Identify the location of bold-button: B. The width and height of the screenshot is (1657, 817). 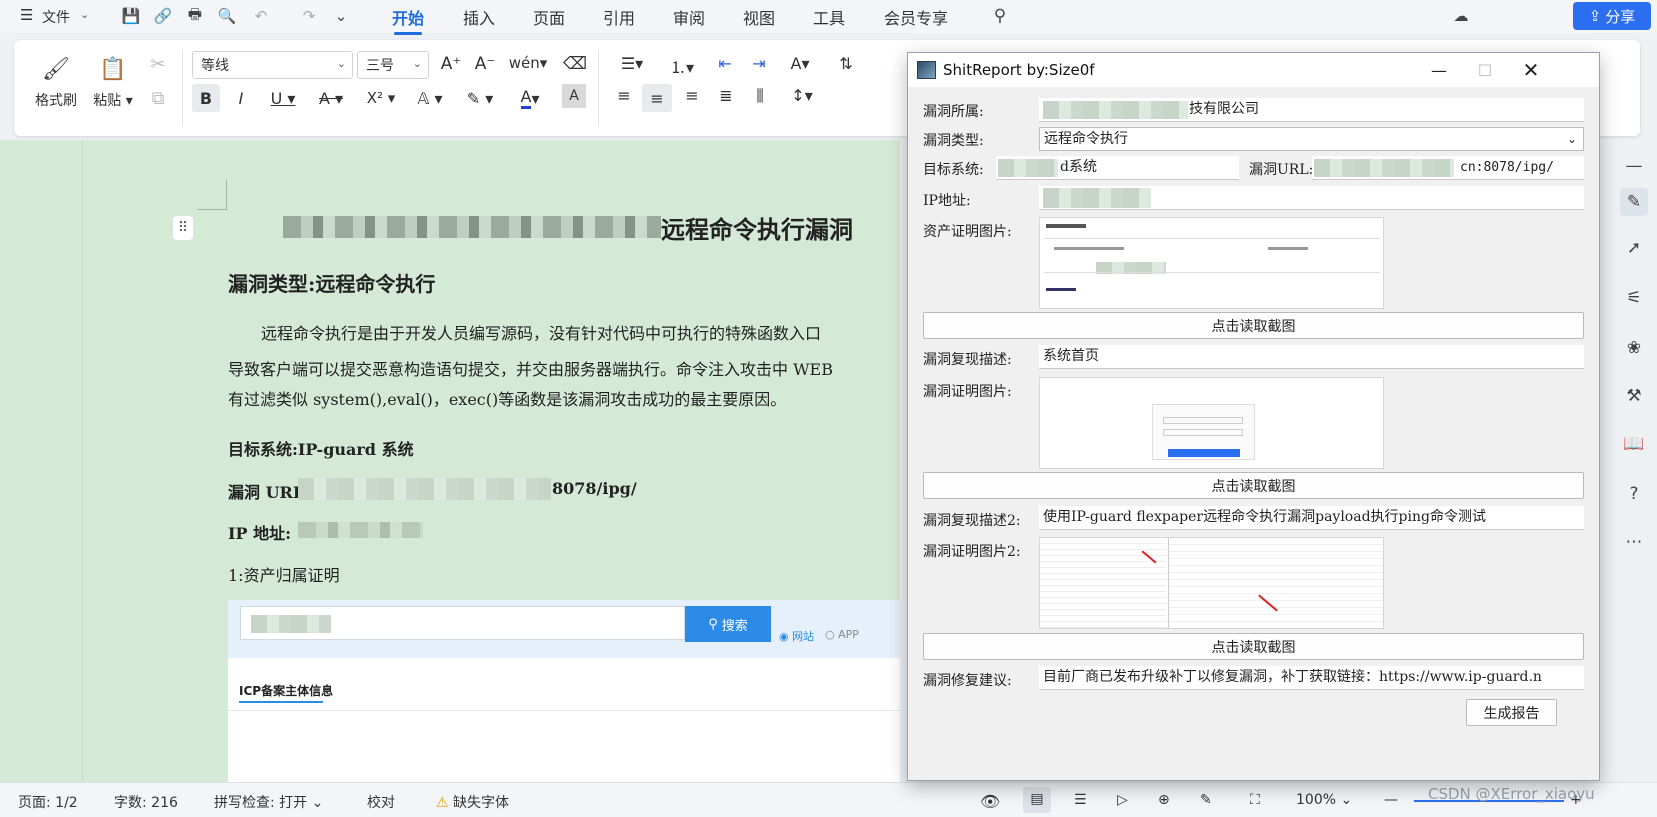
(206, 98).